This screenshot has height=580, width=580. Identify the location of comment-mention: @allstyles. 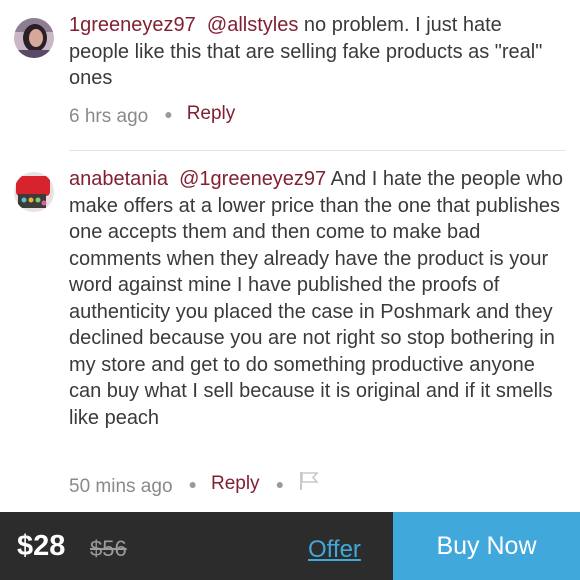
(252, 25).